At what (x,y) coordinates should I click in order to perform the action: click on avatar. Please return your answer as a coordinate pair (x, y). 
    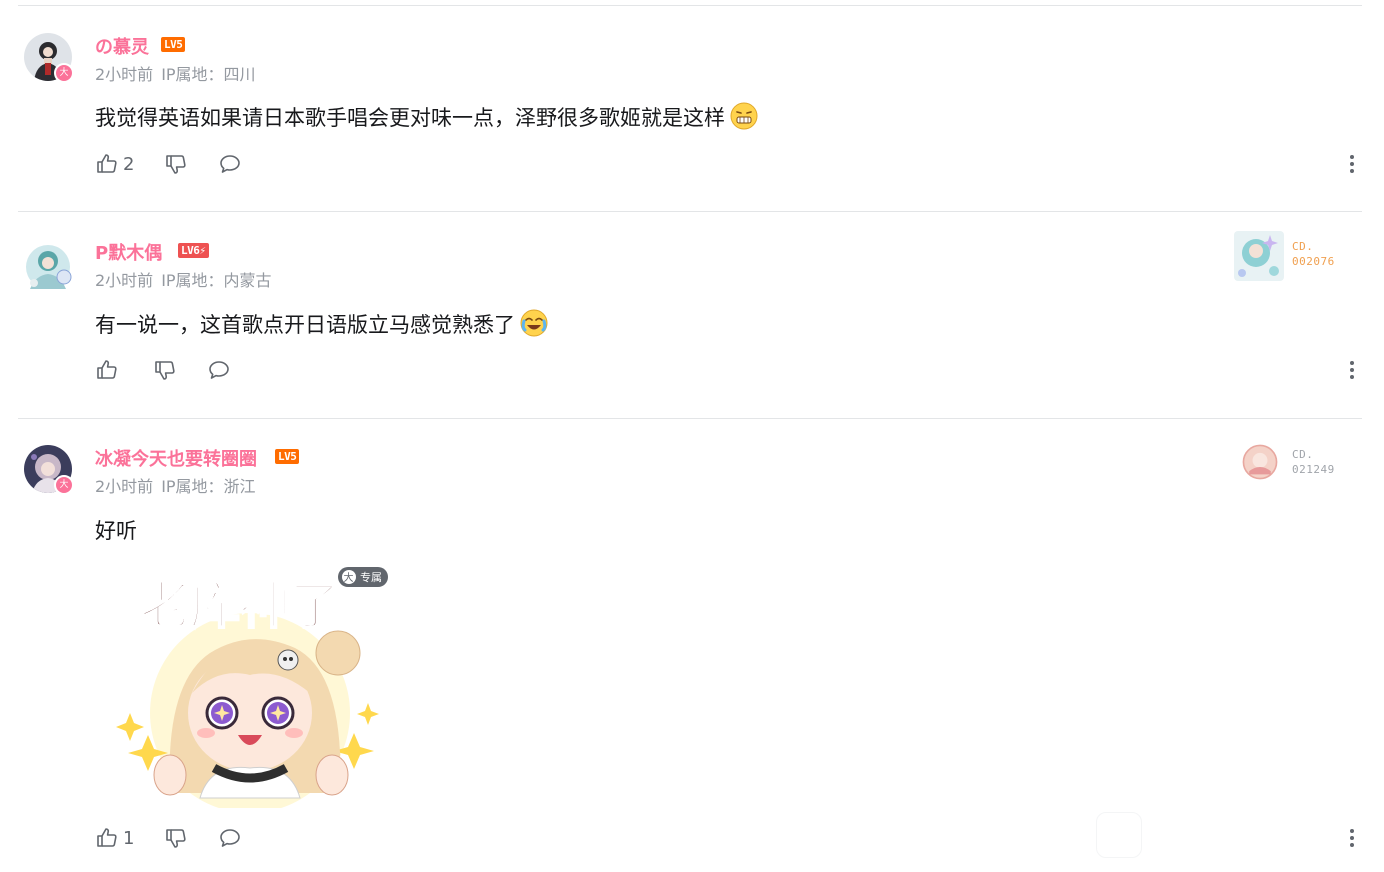
    Looking at the image, I should click on (48, 269).